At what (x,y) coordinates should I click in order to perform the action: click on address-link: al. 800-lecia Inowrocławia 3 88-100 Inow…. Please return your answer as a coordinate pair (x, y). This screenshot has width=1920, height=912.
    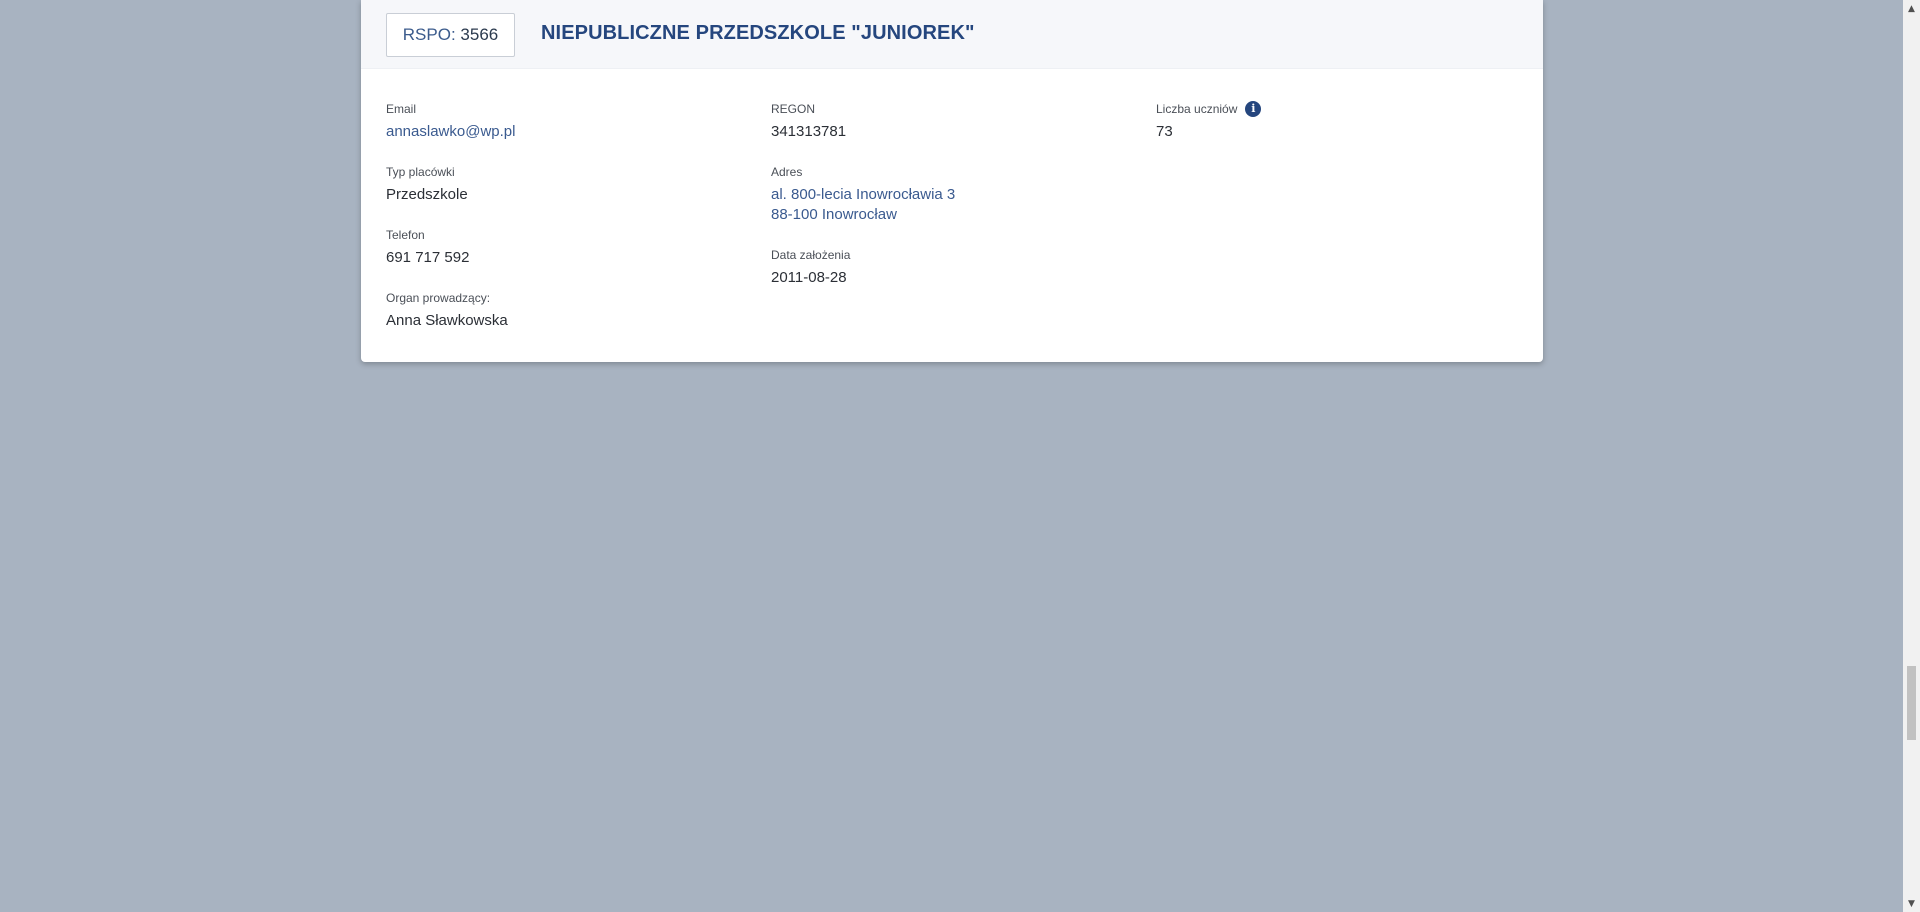
    Looking at the image, I should click on (863, 205).